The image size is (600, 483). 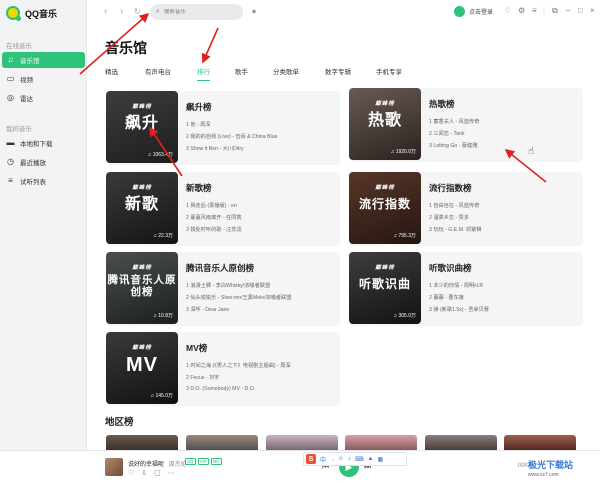 I want to click on menu-icon: ≡, so click(x=534, y=10).